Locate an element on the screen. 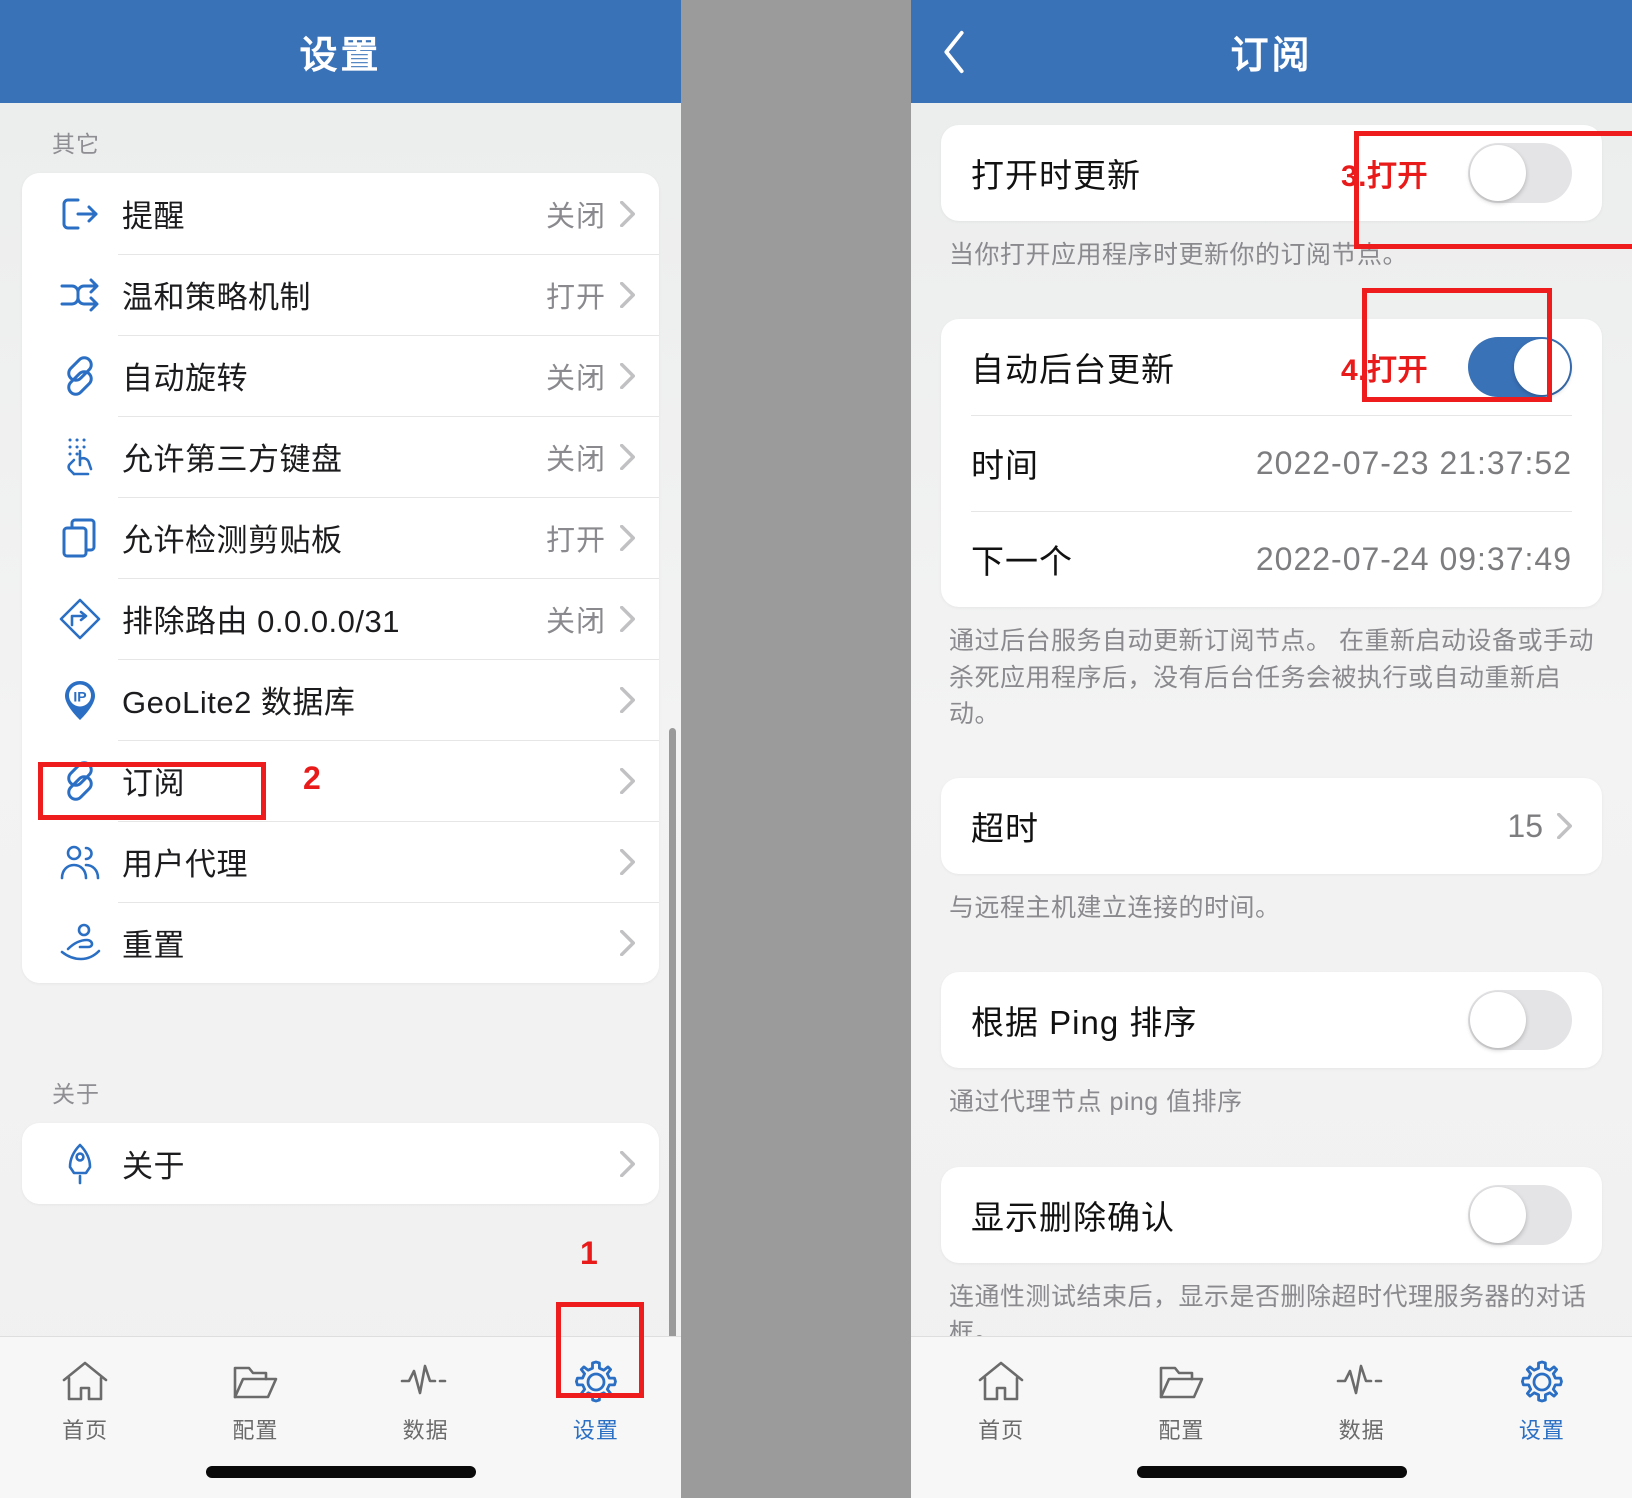 The image size is (1632, 1498). card-update-on-open: 打开时更新 3.打开 is located at coordinates (1271, 173).